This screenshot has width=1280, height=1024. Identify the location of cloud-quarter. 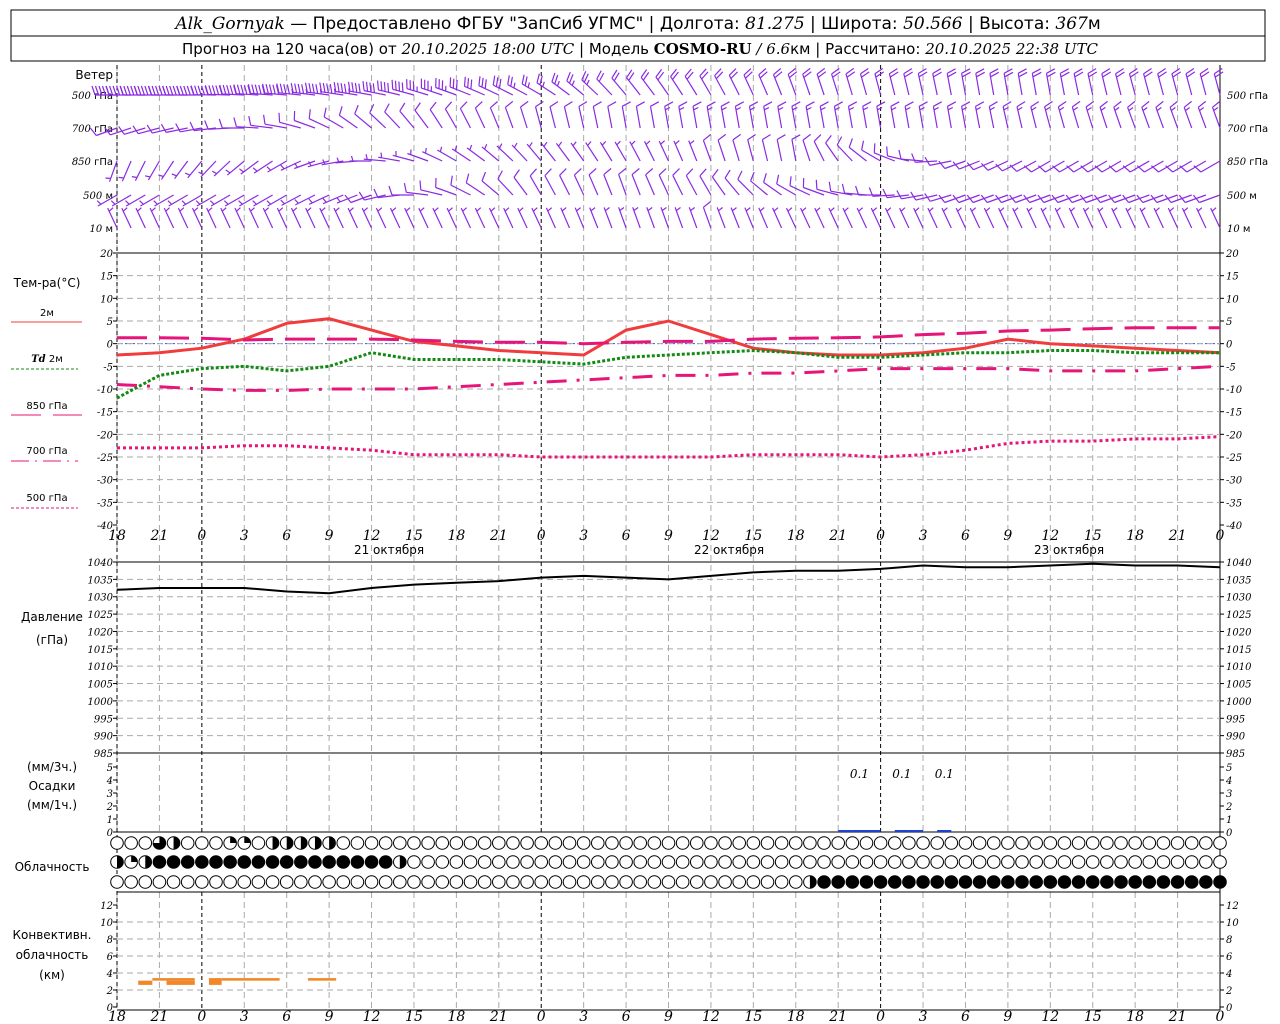
(233, 839).